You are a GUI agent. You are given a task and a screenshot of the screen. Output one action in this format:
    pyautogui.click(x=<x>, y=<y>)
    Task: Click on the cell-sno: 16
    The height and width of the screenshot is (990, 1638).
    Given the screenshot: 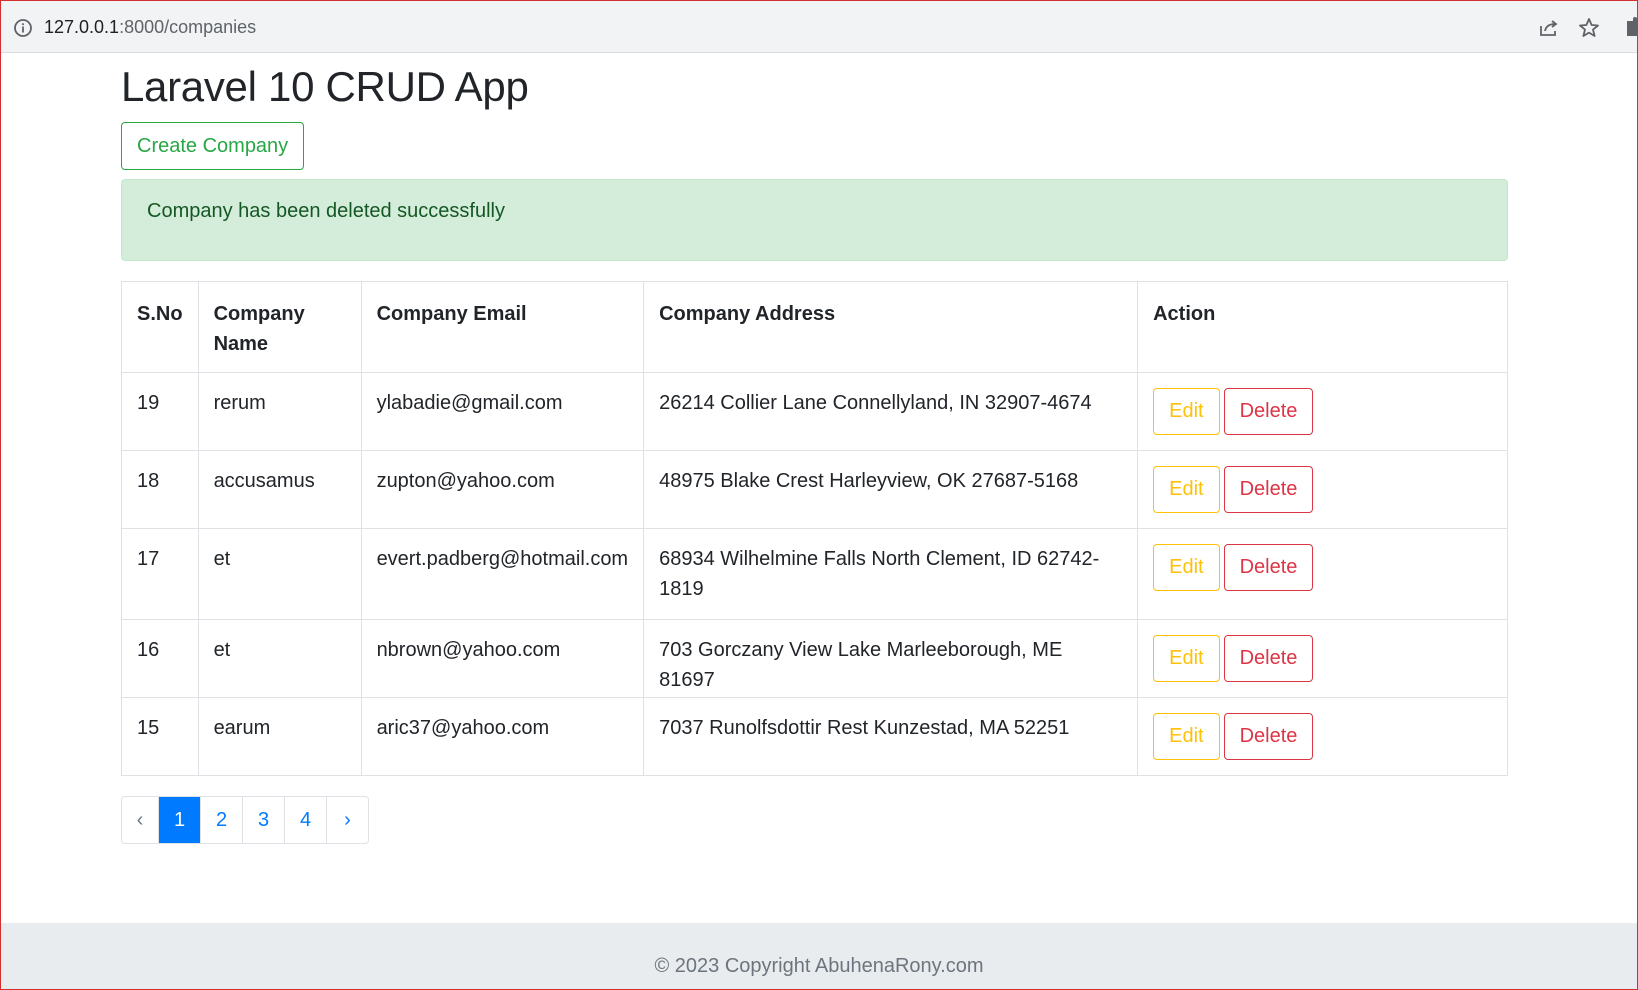 What is the action you would take?
    pyautogui.click(x=160, y=658)
    